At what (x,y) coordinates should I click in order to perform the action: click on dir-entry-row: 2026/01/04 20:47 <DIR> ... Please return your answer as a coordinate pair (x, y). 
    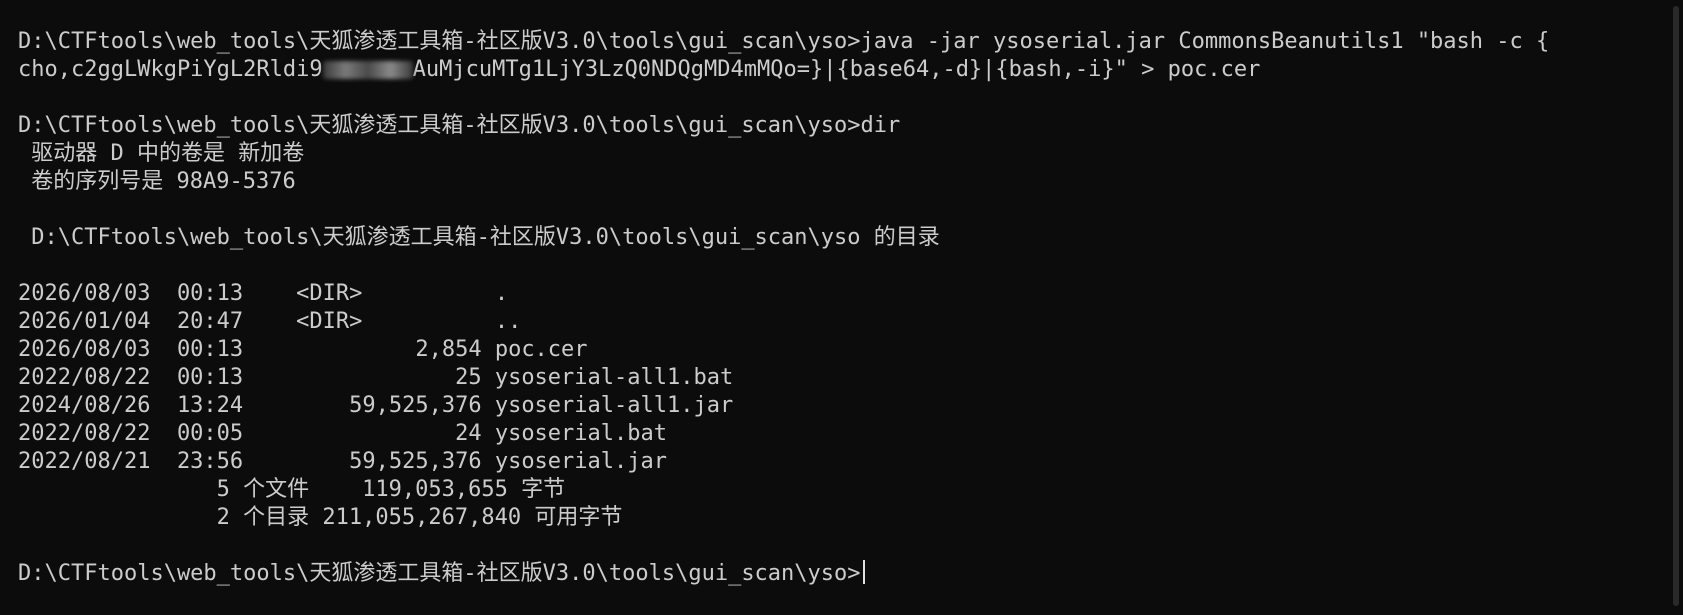
    Looking at the image, I should click on (270, 321).